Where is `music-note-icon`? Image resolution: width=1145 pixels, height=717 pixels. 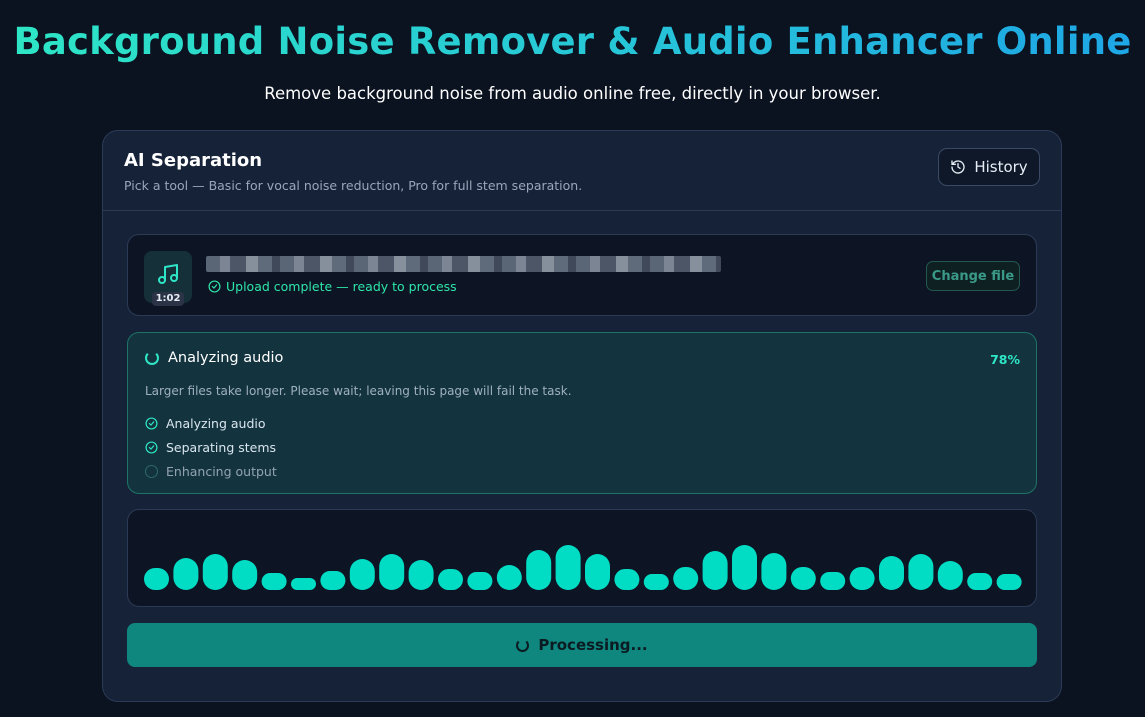
music-note-icon is located at coordinates (168, 274).